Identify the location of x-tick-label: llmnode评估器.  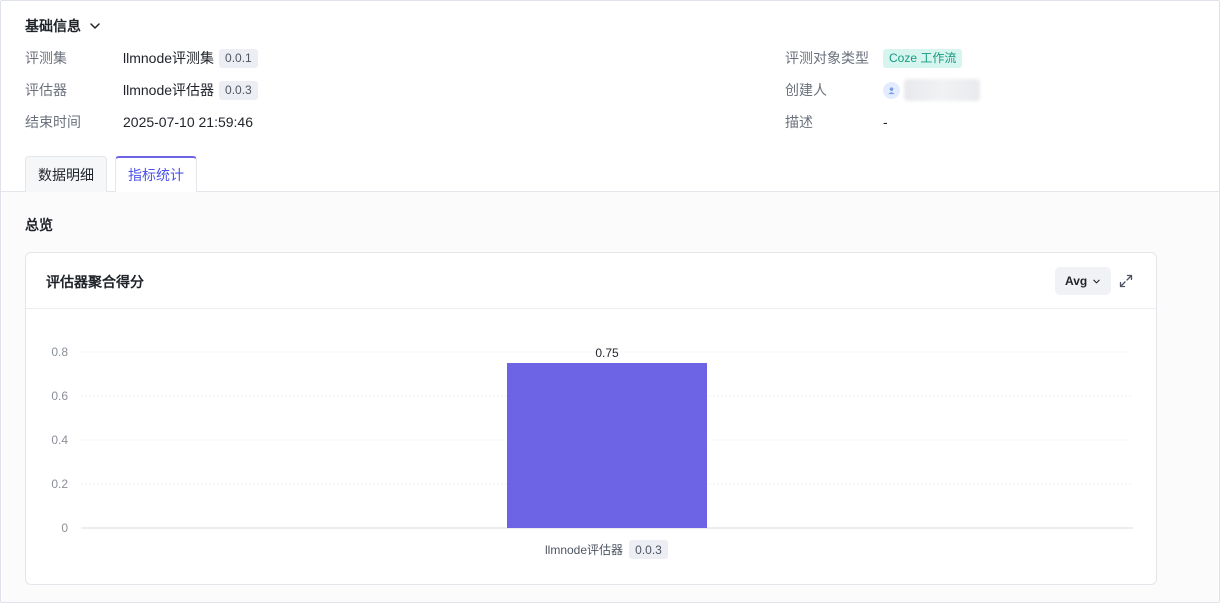
(584, 550).